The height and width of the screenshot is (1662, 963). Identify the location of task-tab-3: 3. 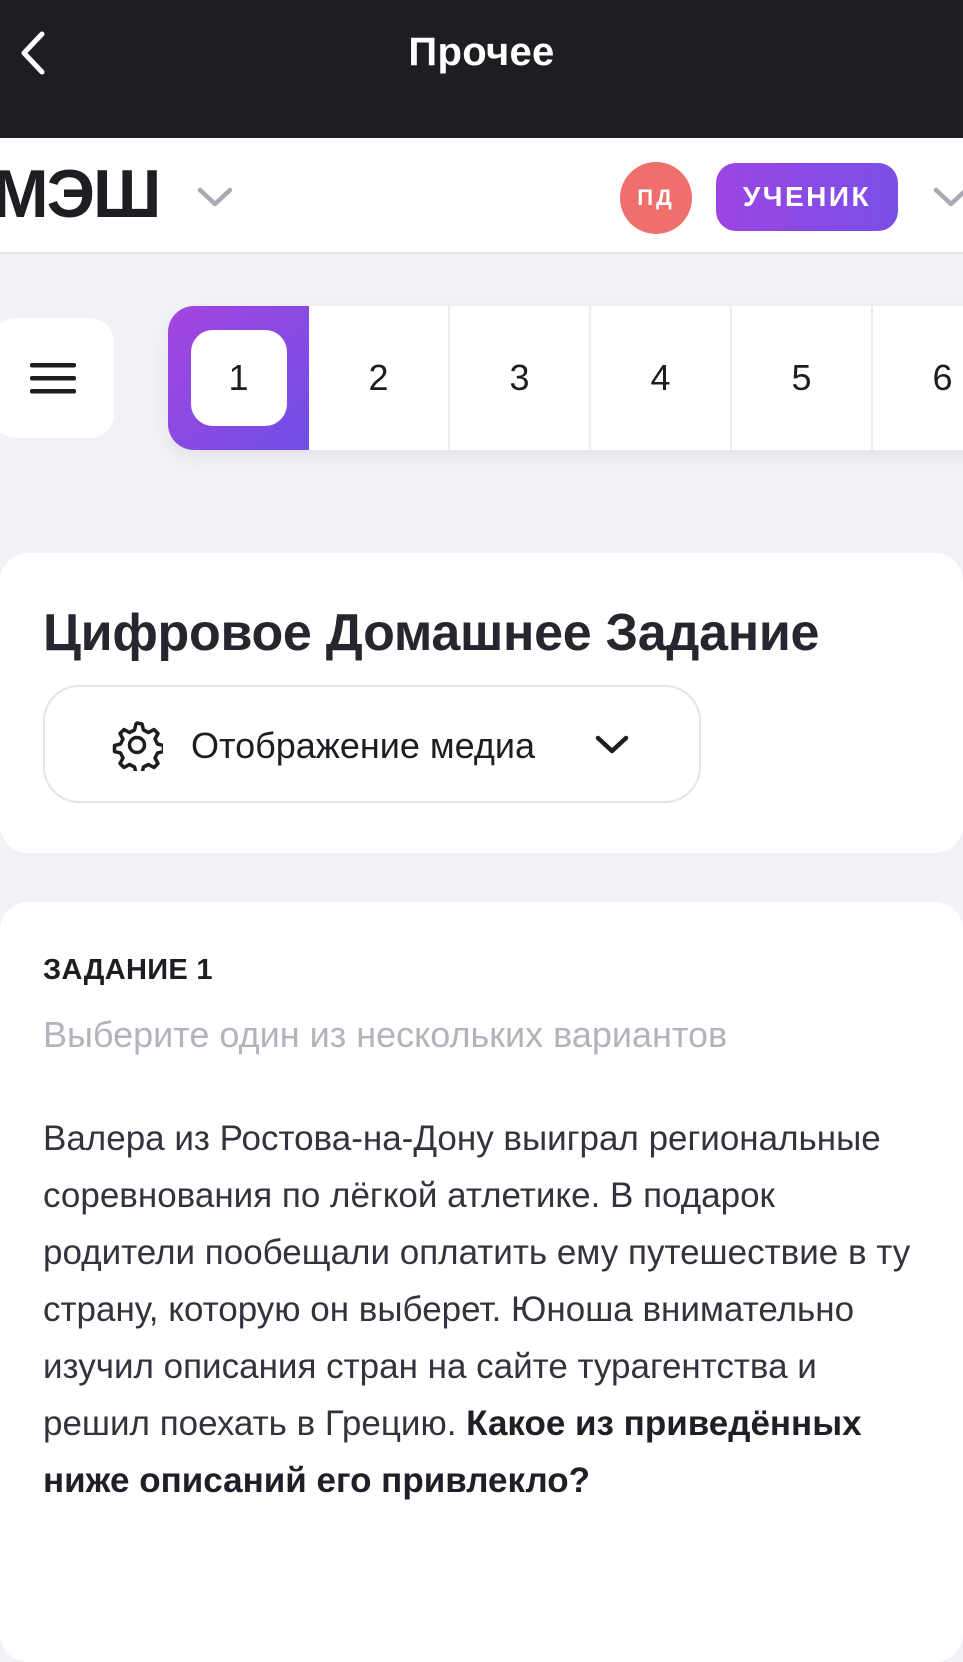
(520, 378).